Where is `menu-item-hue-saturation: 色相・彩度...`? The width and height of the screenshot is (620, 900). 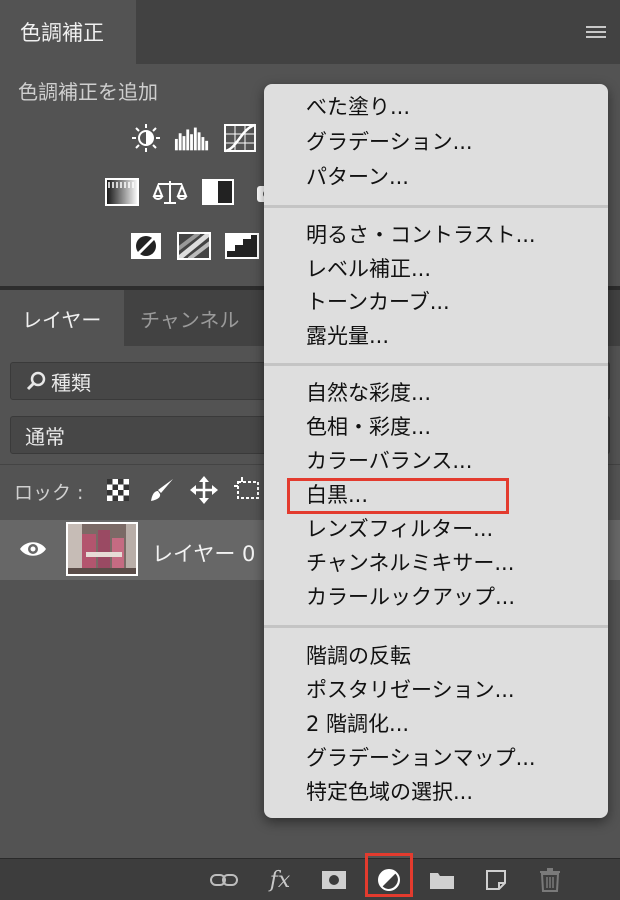 menu-item-hue-saturation: 色相・彩度... is located at coordinates (368, 427).